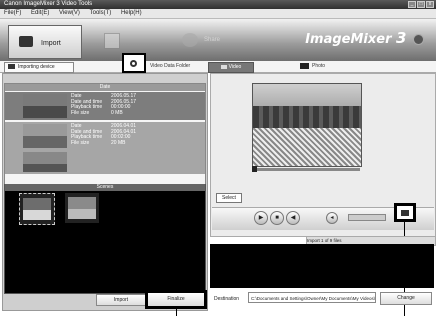 The image size is (436, 316). What do you see at coordinates (304, 66) in the screenshot?
I see `photo-icon` at bounding box center [304, 66].